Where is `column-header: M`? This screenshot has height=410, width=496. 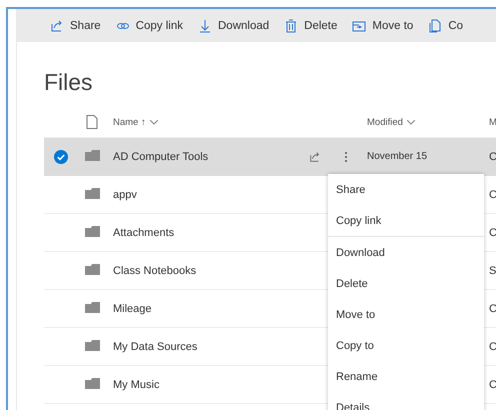 column-header: M is located at coordinates (489, 122).